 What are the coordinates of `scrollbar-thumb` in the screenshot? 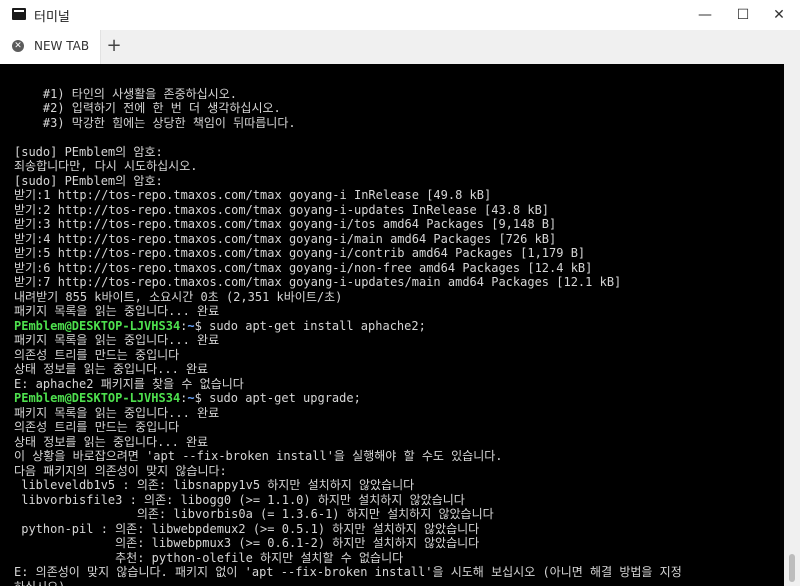 It's located at (792, 568).